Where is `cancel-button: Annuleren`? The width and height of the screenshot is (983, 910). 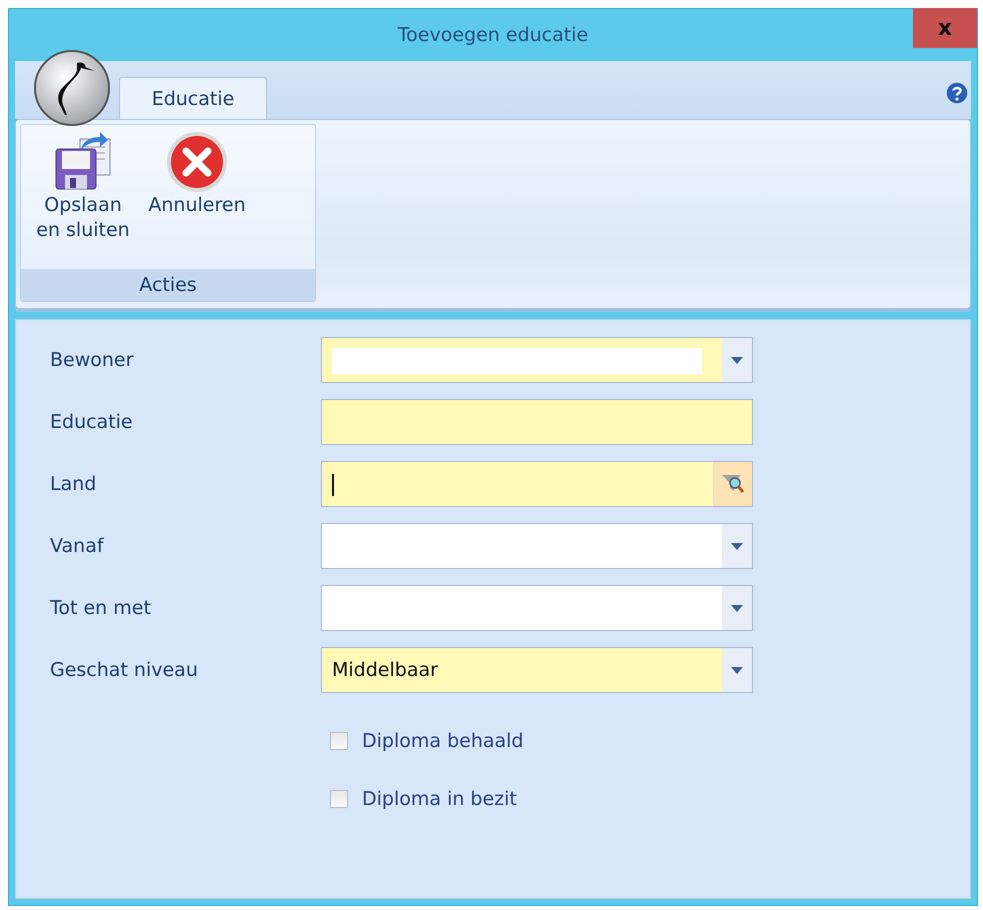 cancel-button: Annuleren is located at coordinates (197, 196).